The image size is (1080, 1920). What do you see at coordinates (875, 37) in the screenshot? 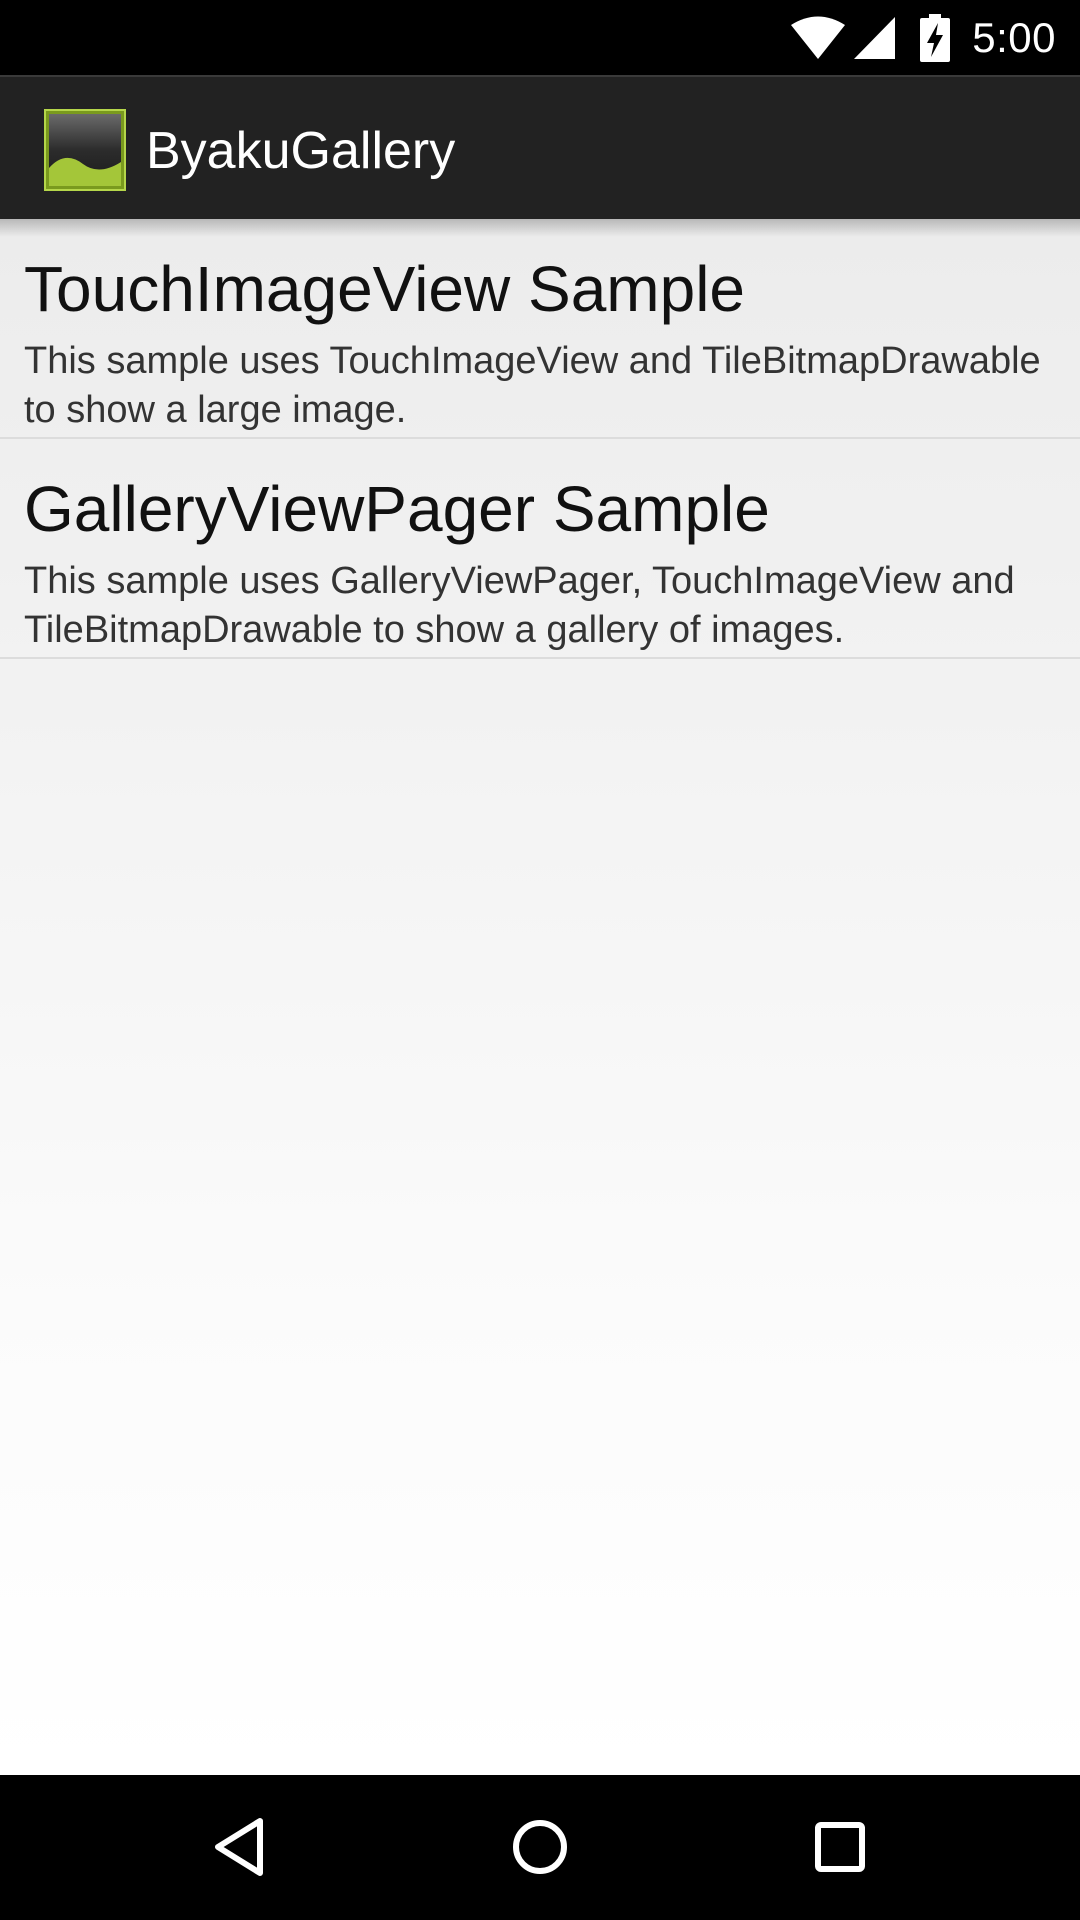
I see `signal-icon` at bounding box center [875, 37].